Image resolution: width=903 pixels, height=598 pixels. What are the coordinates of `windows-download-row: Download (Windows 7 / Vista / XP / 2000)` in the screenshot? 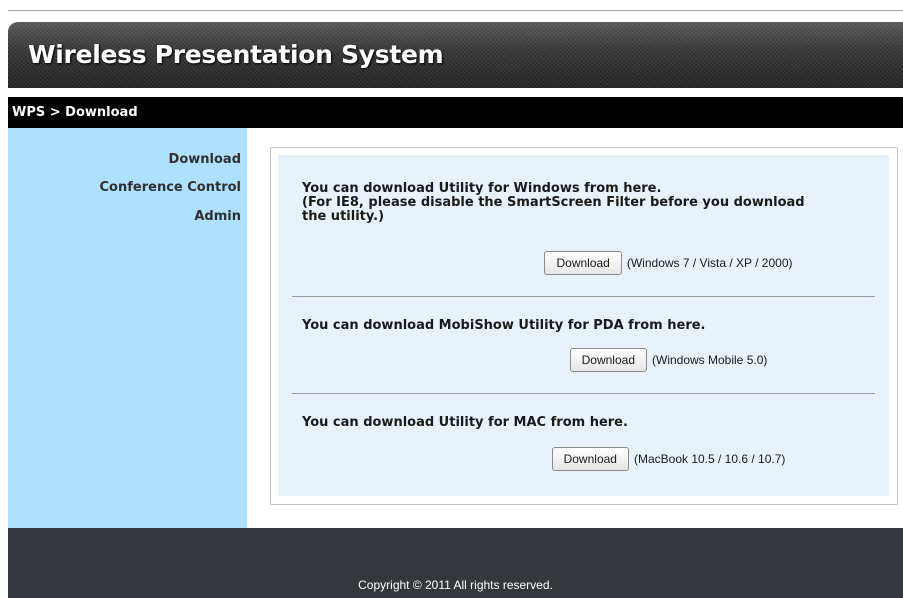 It's located at (583, 263).